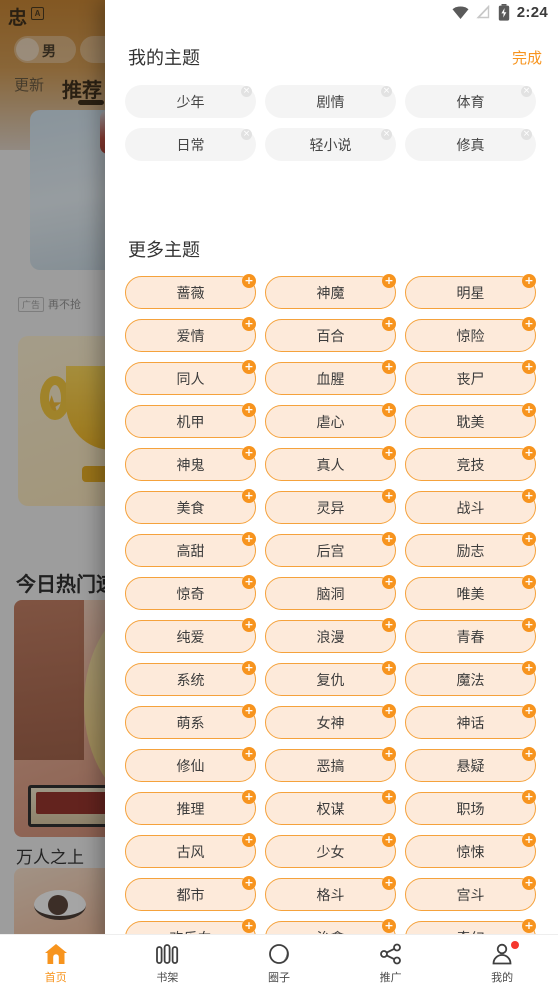  What do you see at coordinates (330, 506) in the screenshot?
I see `more-theme-chip: 灵异 +` at bounding box center [330, 506].